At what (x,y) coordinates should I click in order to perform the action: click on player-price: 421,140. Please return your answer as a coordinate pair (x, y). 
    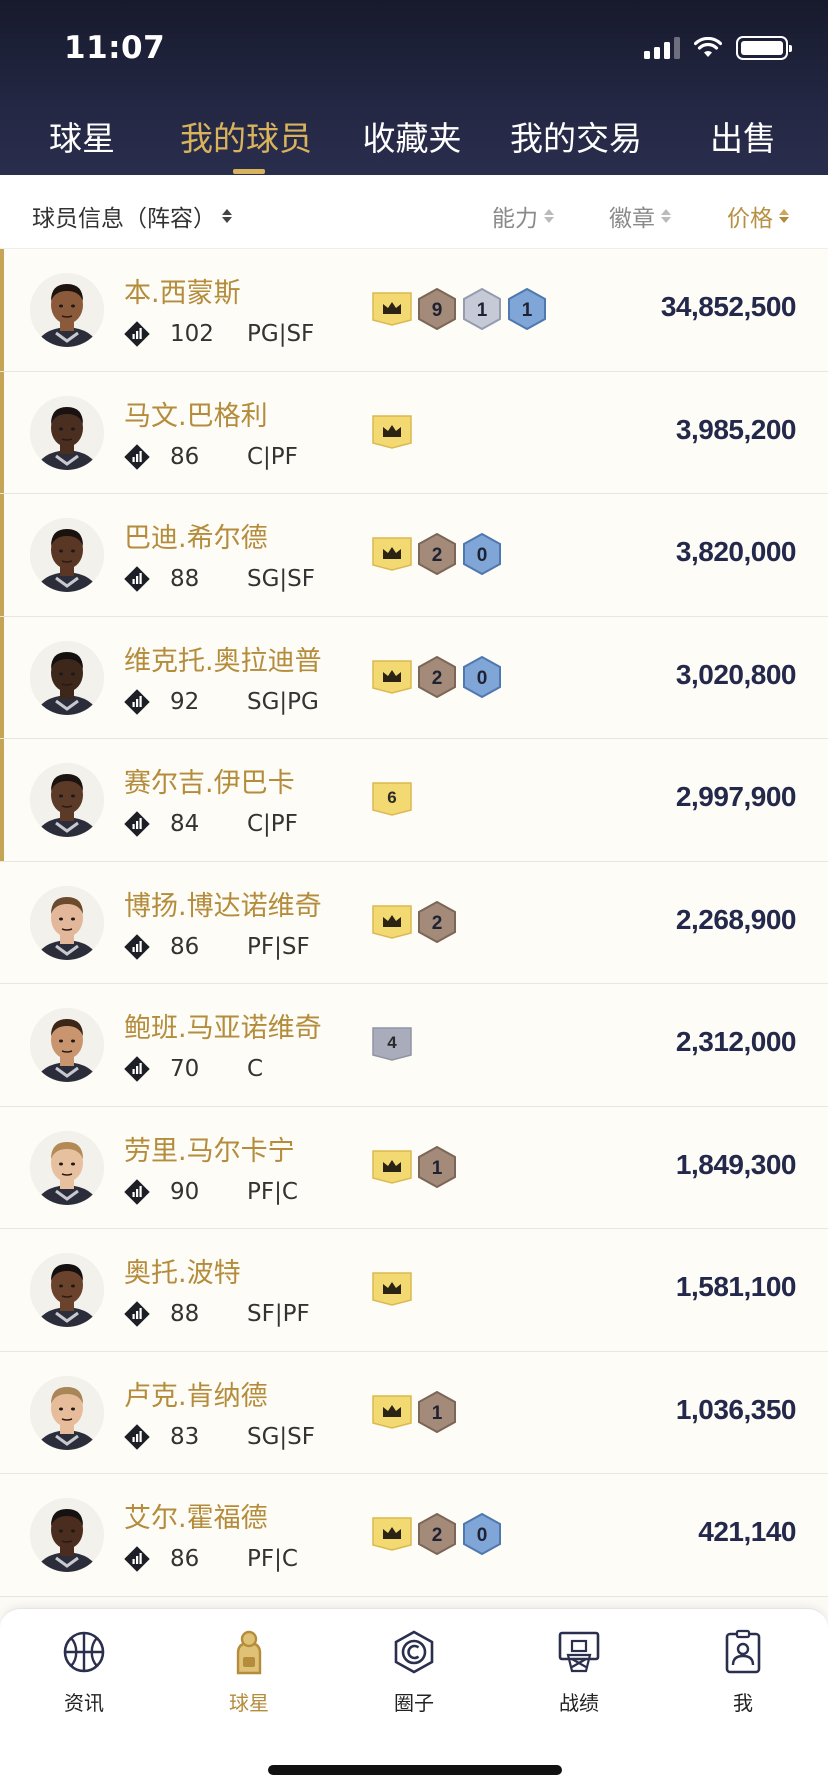
    Looking at the image, I should click on (747, 1531).